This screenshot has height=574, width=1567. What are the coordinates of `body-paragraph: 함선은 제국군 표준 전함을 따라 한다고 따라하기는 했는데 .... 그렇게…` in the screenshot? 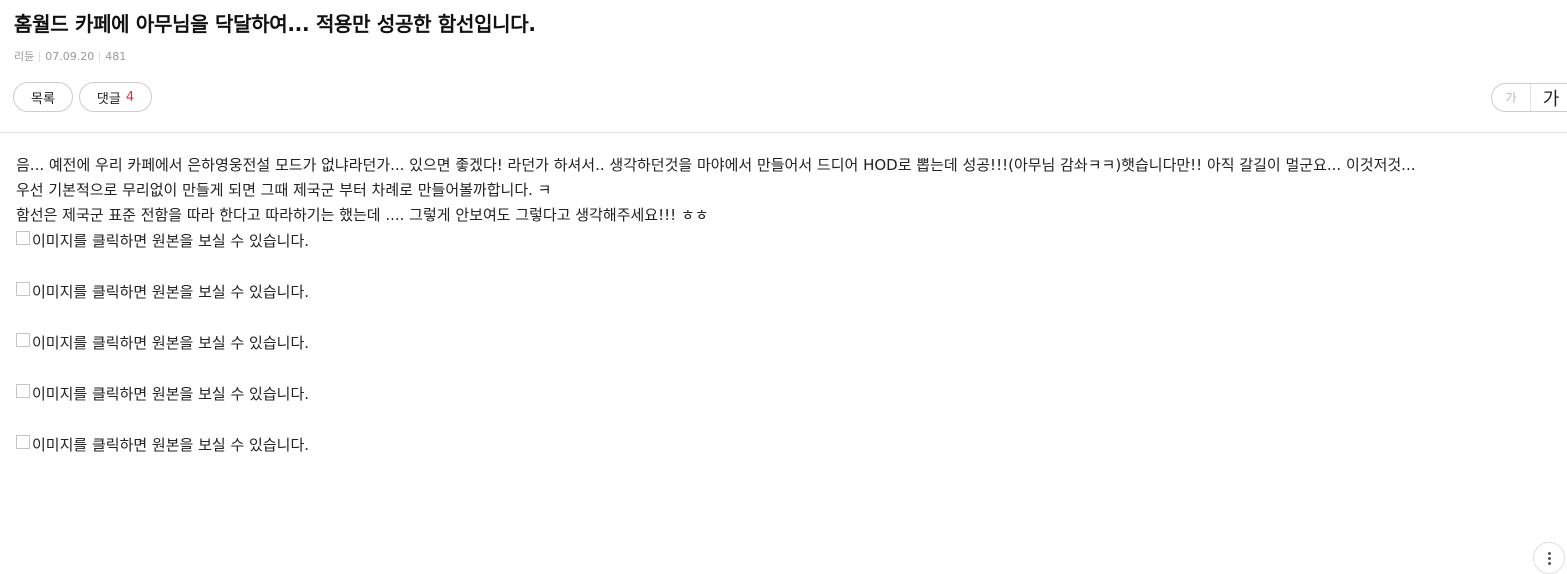 It's located at (362, 215).